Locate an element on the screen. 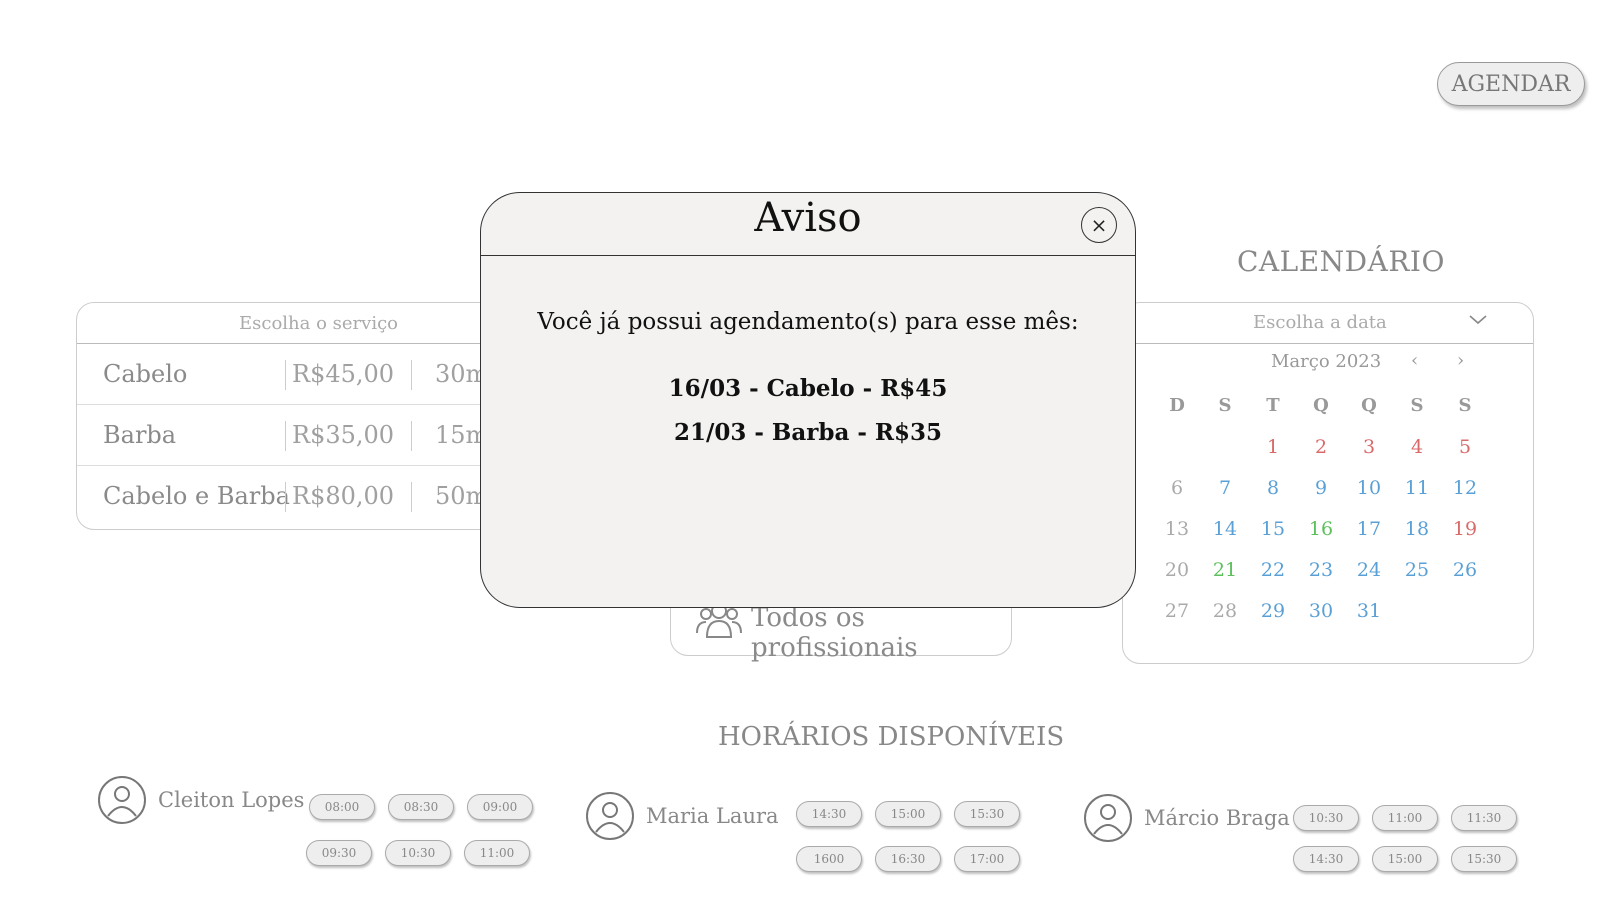 The image size is (1600, 900). service-name: Cabelo is located at coordinates (145, 374).